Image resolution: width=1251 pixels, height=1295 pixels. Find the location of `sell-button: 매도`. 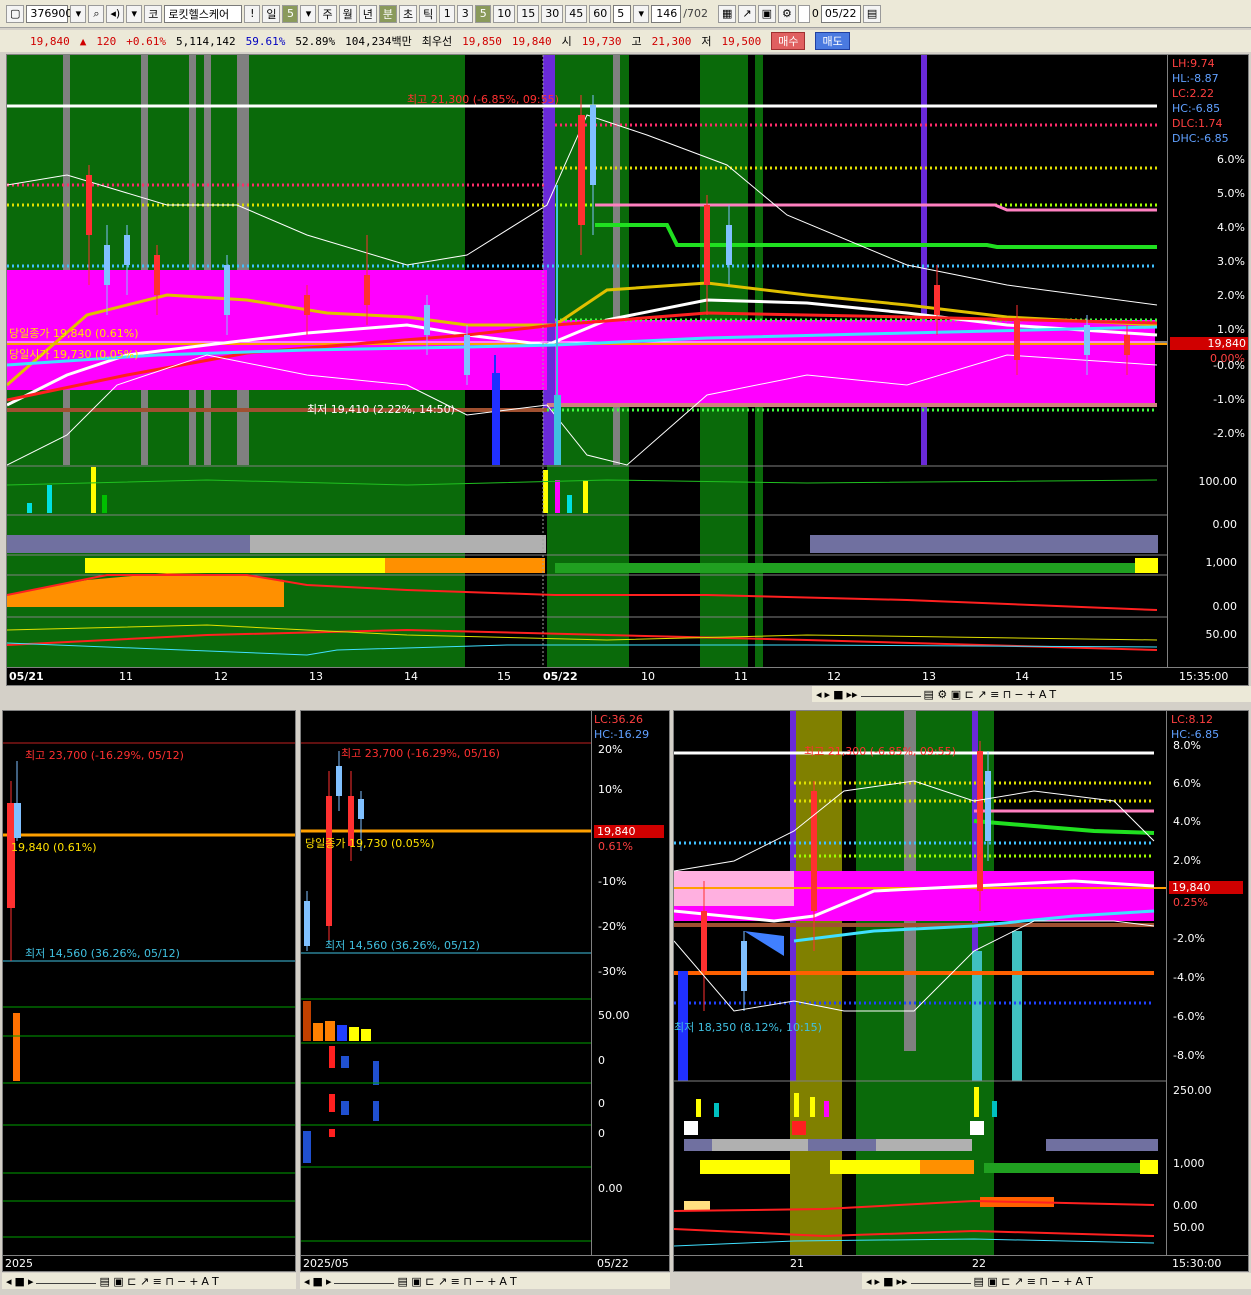

sell-button: 매도 is located at coordinates (832, 41).